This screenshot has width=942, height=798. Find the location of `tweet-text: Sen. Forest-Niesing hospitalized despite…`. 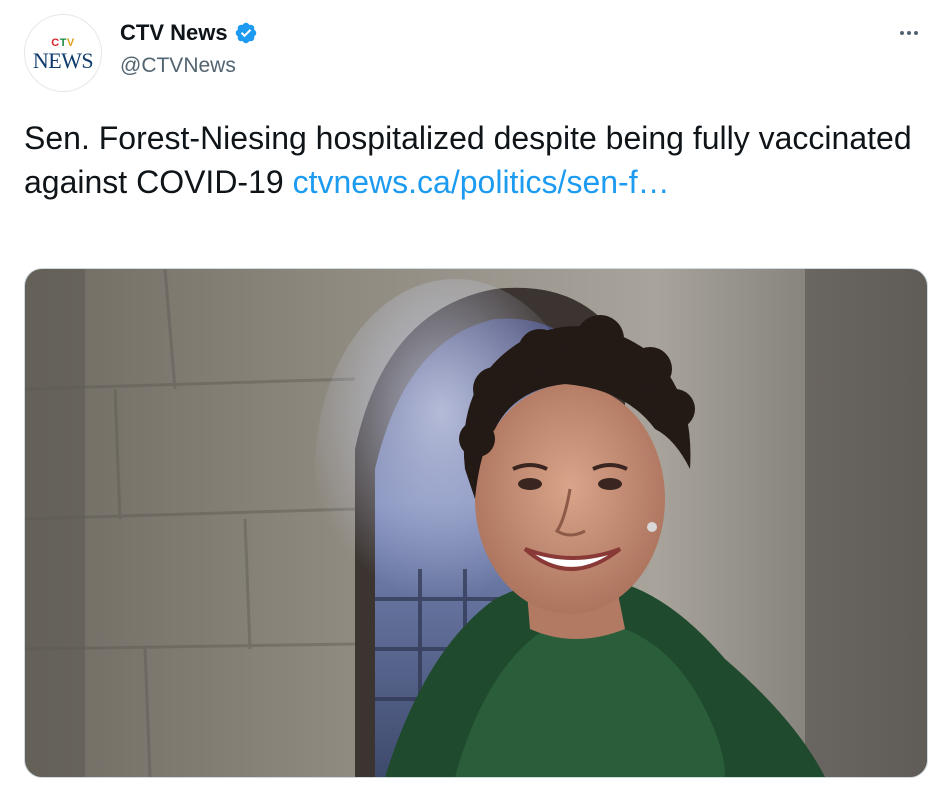

tweet-text: Sen. Forest-Niesing hospitalized despite… is located at coordinates (471, 160).